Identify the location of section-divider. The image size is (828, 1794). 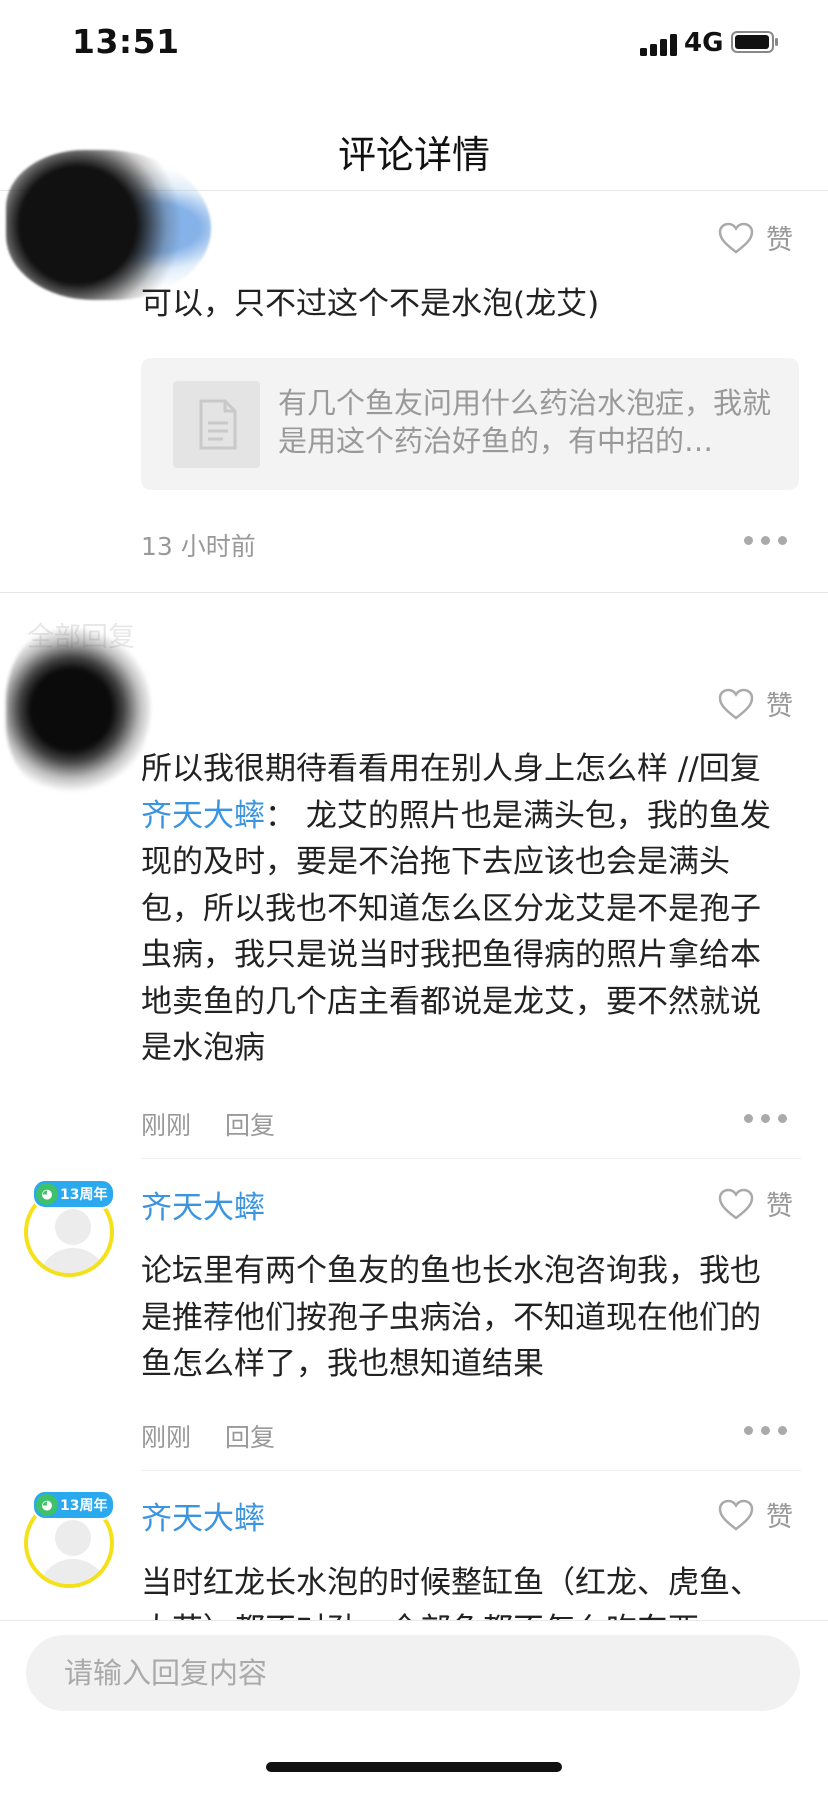
(414, 592).